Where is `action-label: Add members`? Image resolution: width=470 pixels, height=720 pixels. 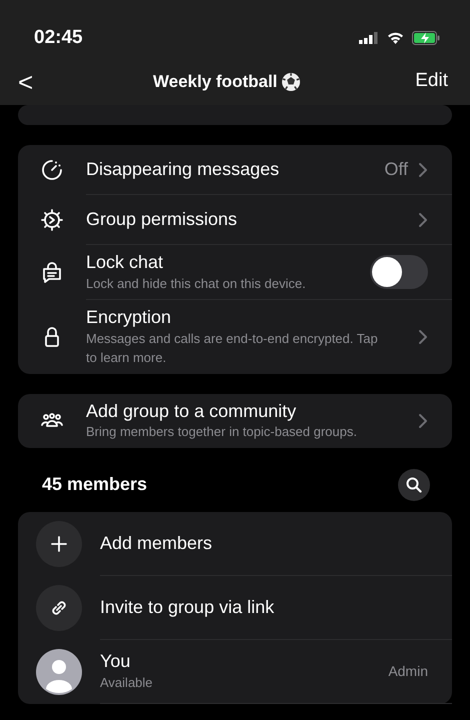 action-label: Add members is located at coordinates (156, 543).